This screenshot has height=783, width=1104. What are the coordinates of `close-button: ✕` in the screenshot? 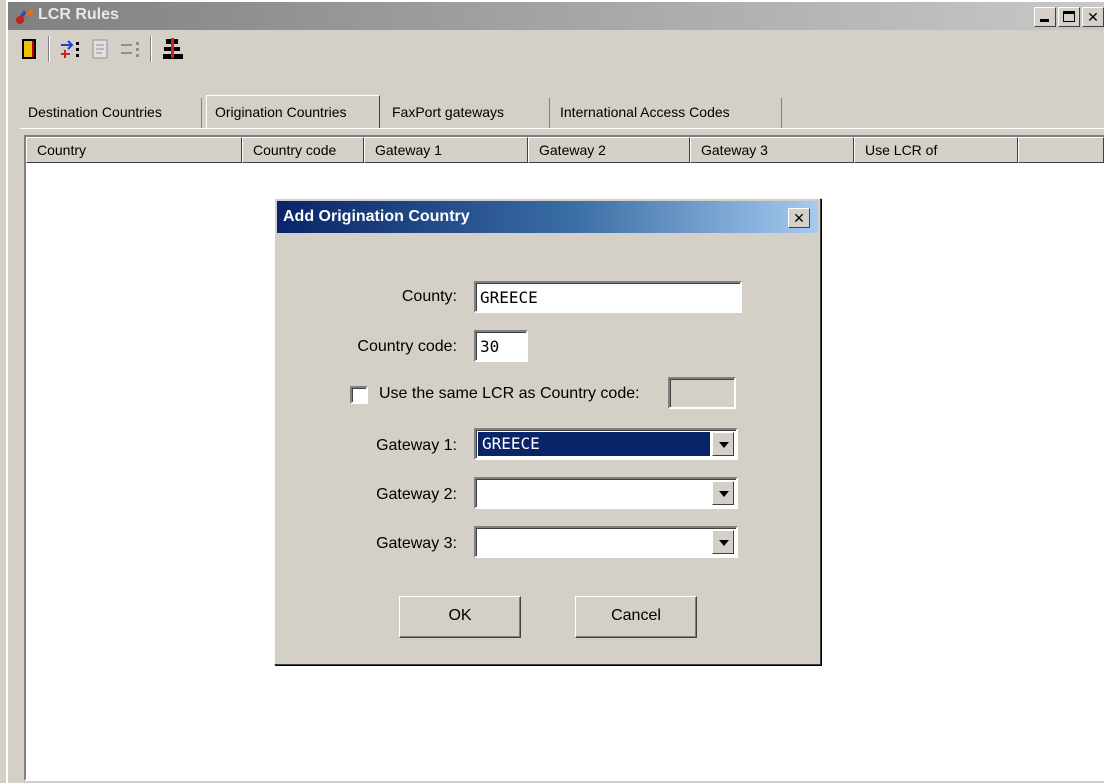 It's located at (1093, 17).